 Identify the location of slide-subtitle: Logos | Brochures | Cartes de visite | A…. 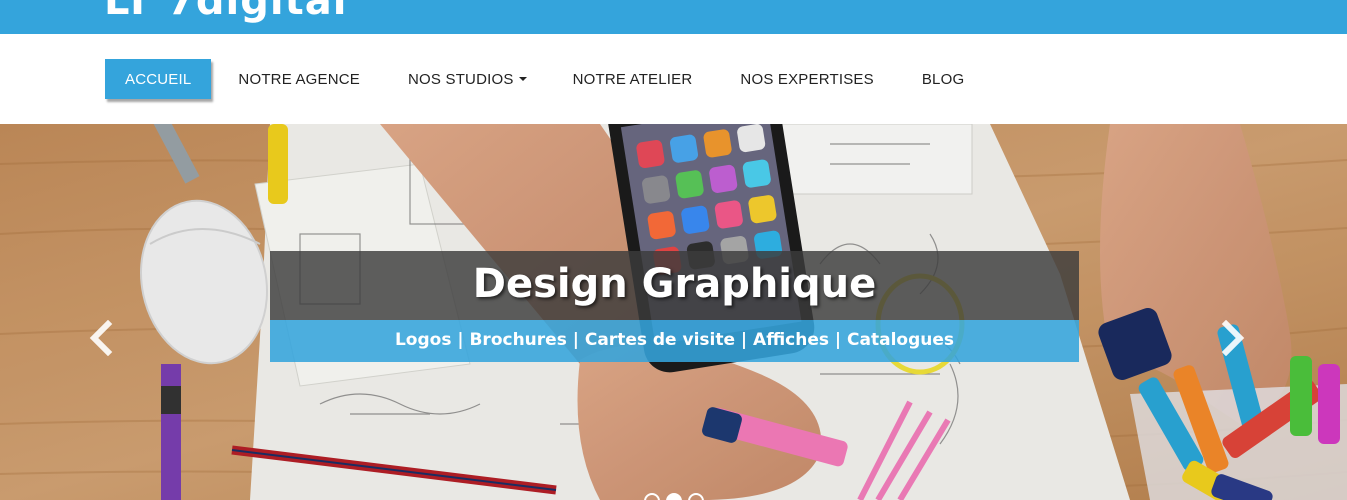
(674, 340).